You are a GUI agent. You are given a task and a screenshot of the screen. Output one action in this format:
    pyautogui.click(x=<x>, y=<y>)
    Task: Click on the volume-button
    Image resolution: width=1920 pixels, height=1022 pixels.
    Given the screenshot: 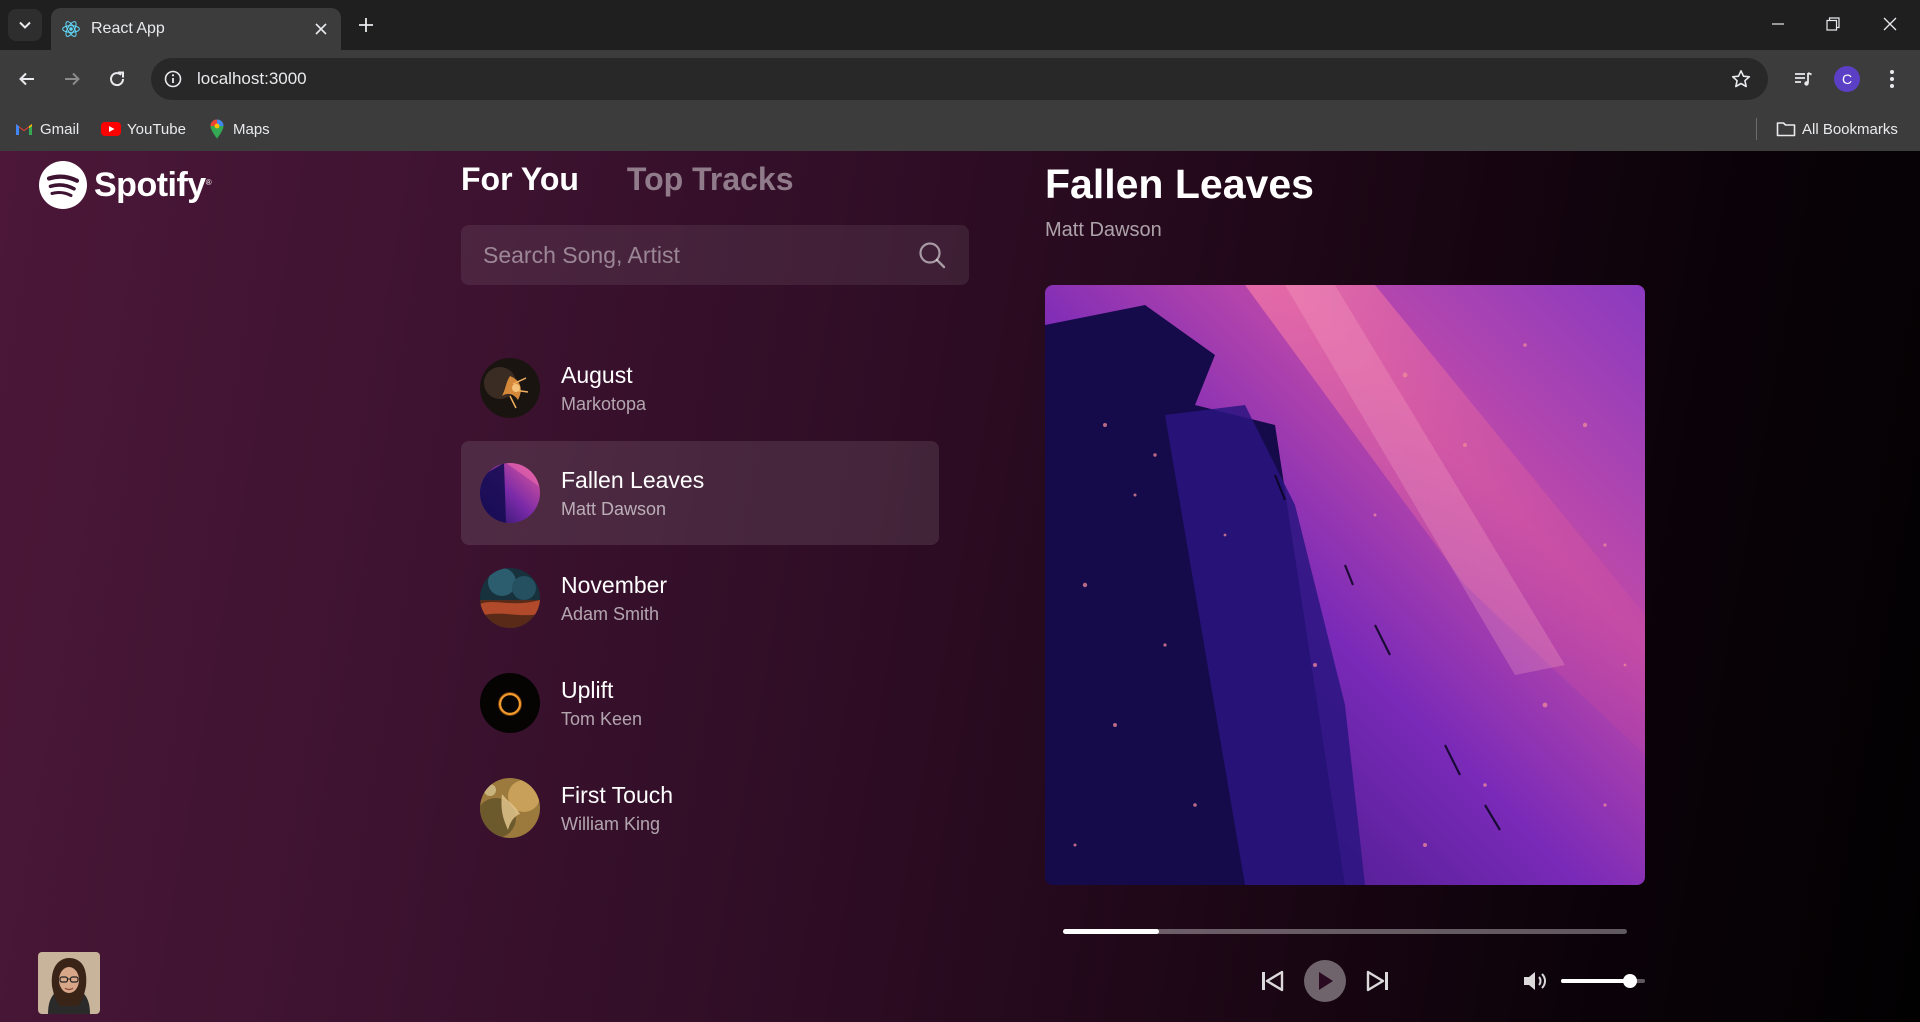 What is the action you would take?
    pyautogui.click(x=1536, y=981)
    